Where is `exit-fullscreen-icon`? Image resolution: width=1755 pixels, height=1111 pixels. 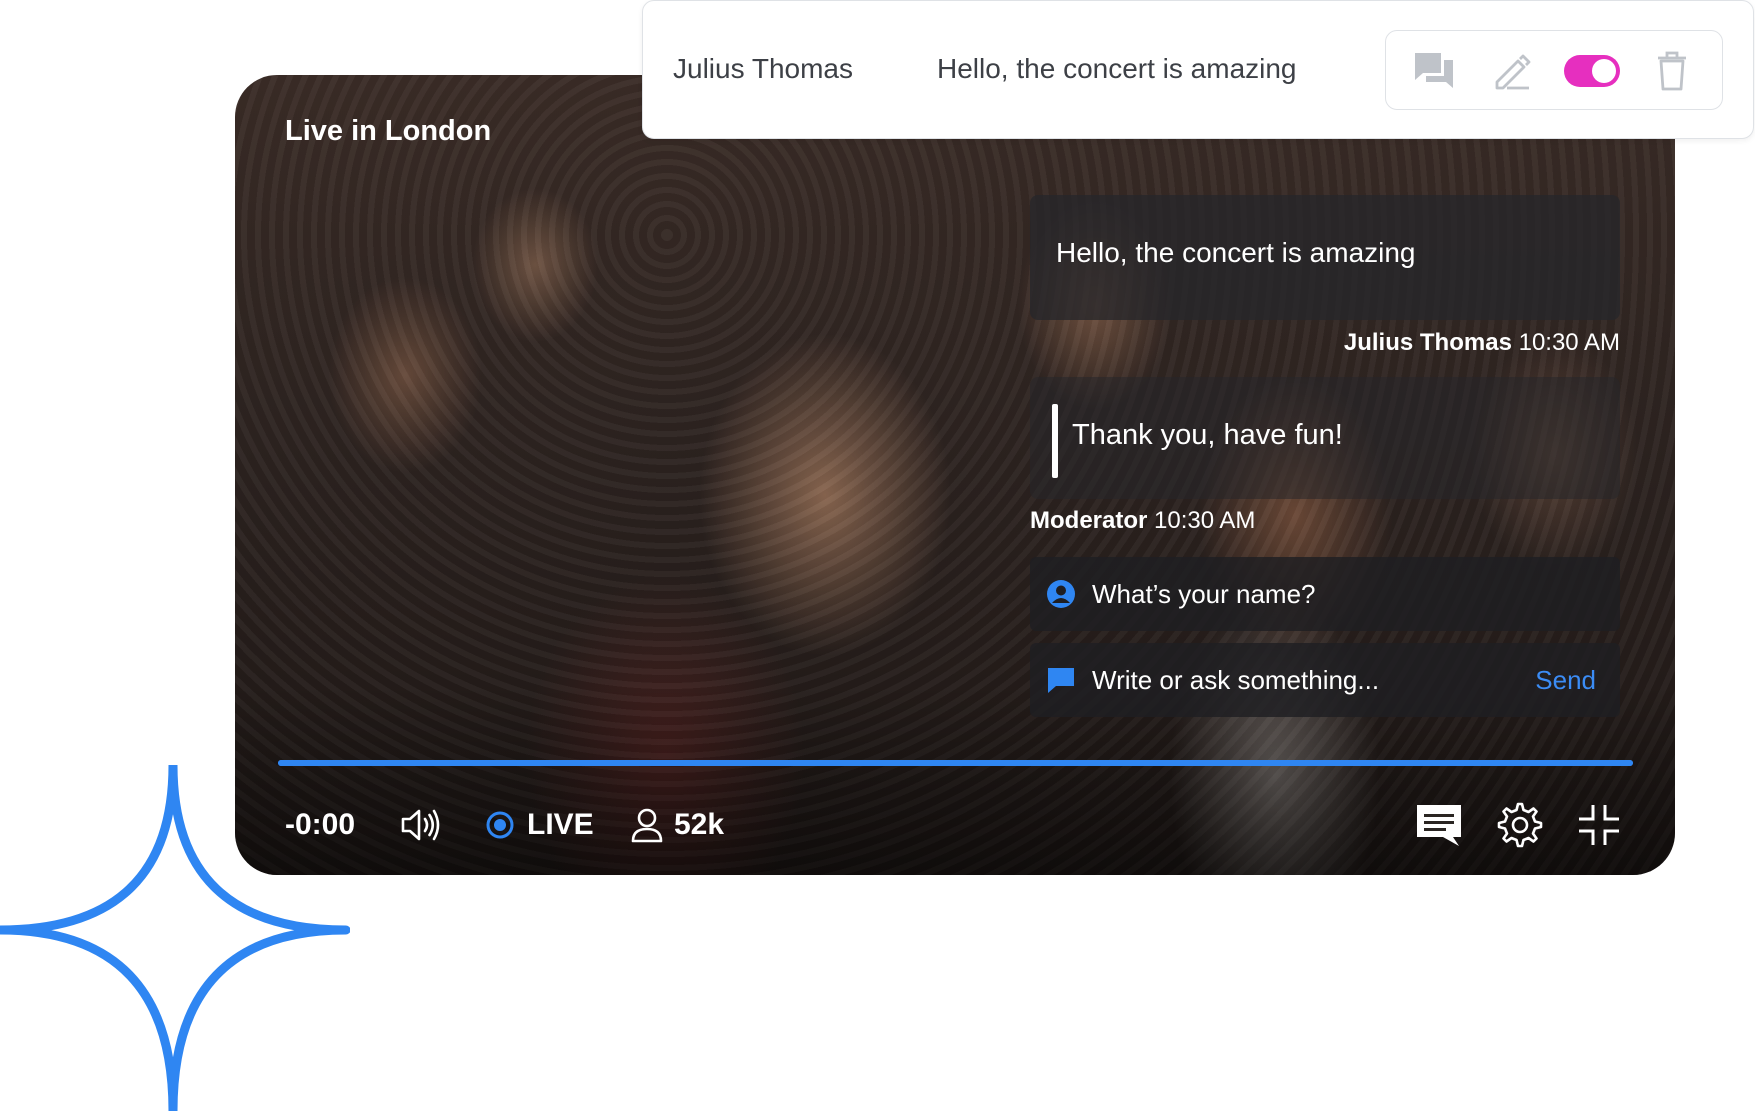
exit-fullscreen-icon is located at coordinates (1599, 825).